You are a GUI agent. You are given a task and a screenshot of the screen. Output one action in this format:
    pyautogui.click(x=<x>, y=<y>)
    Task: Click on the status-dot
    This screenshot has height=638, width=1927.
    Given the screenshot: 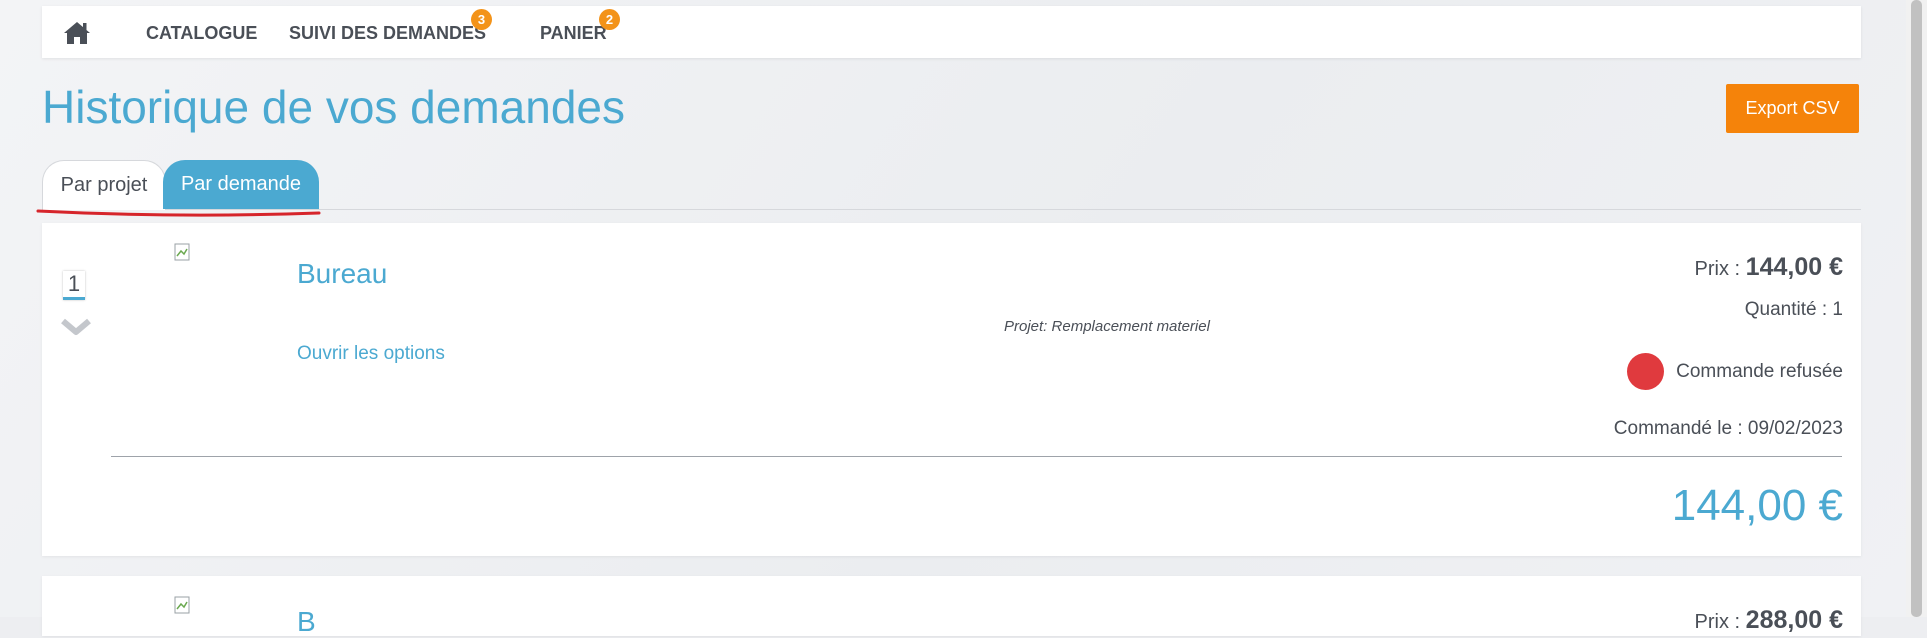 What is the action you would take?
    pyautogui.click(x=1646, y=371)
    